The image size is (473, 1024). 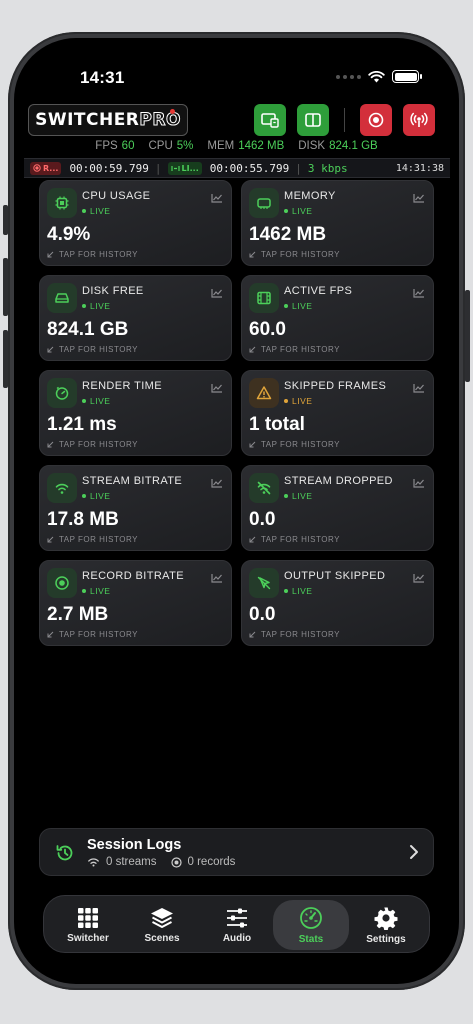 What do you see at coordinates (376, 76) in the screenshot?
I see `wifi-status-icon` at bounding box center [376, 76].